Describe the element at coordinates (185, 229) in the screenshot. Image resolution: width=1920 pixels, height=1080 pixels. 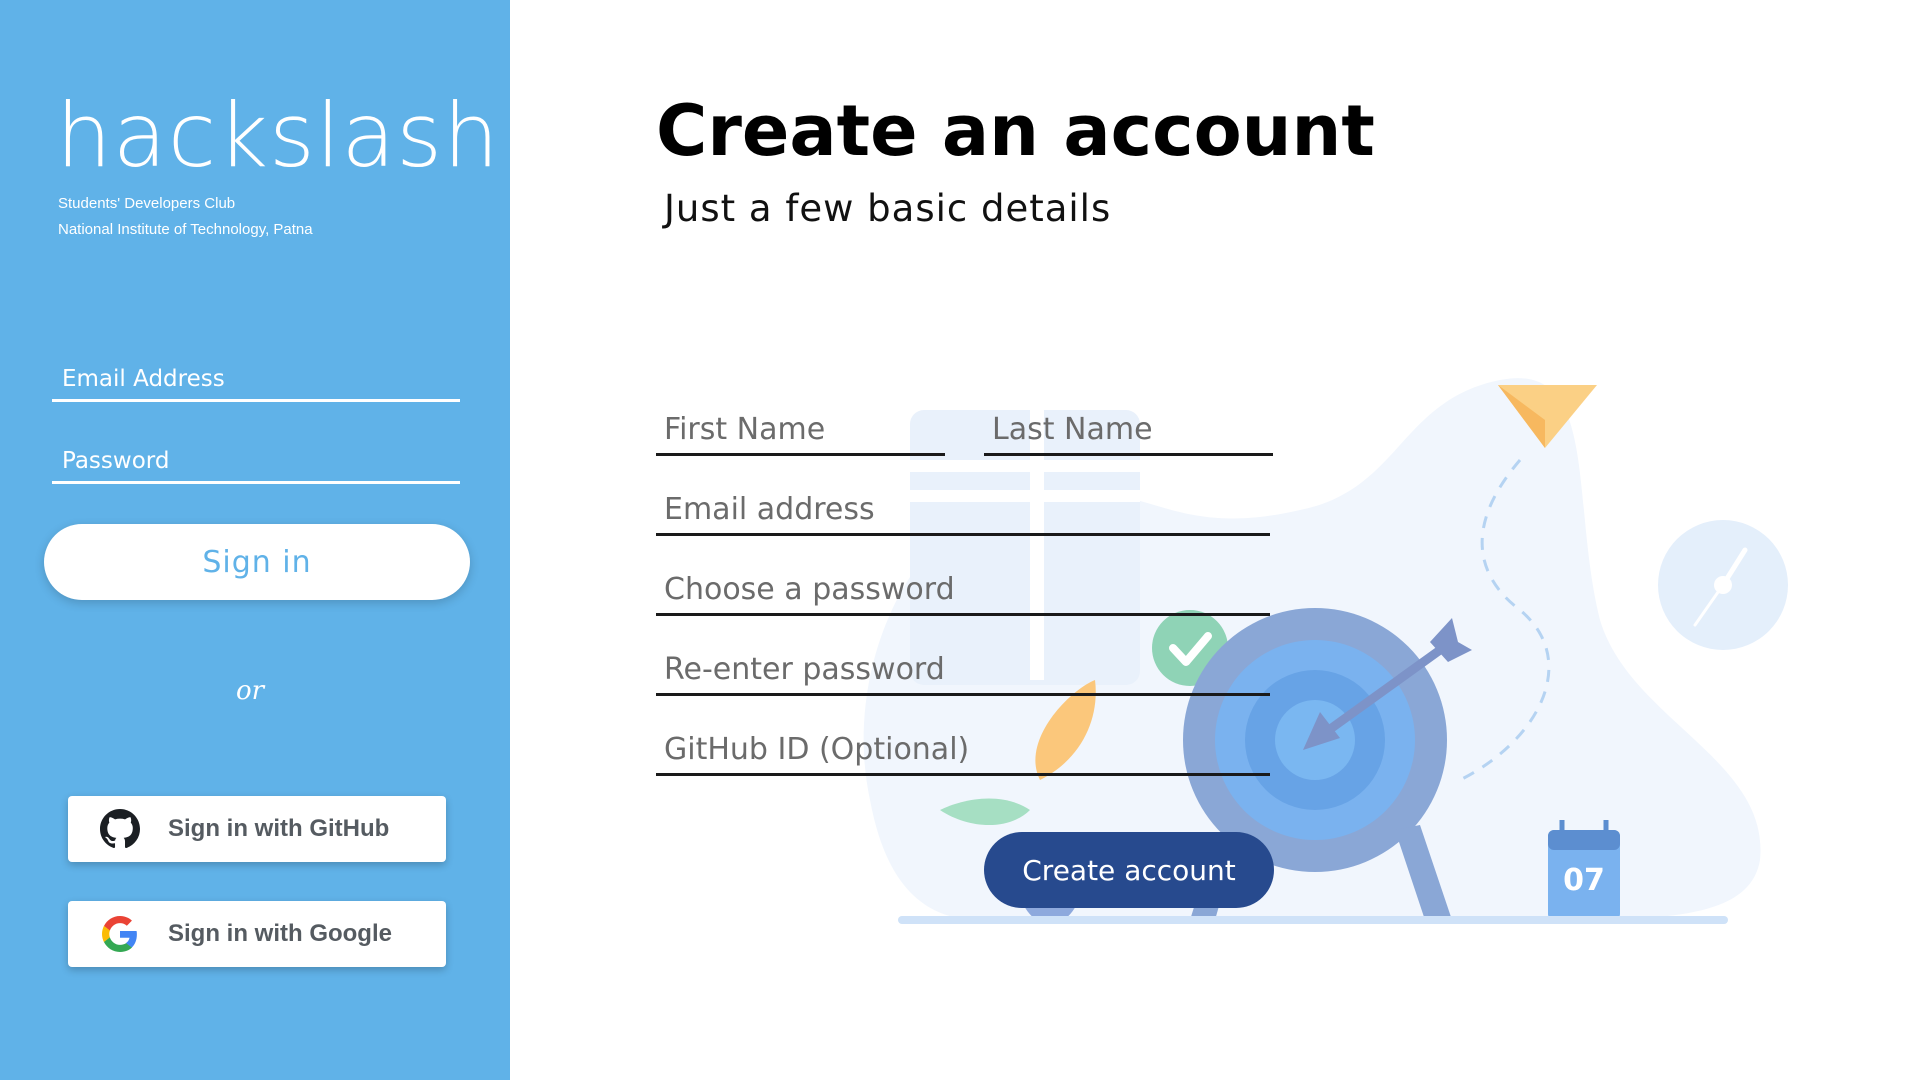
I see `brand-subtitle-institute: National Institute of Technology, Patna` at that location.